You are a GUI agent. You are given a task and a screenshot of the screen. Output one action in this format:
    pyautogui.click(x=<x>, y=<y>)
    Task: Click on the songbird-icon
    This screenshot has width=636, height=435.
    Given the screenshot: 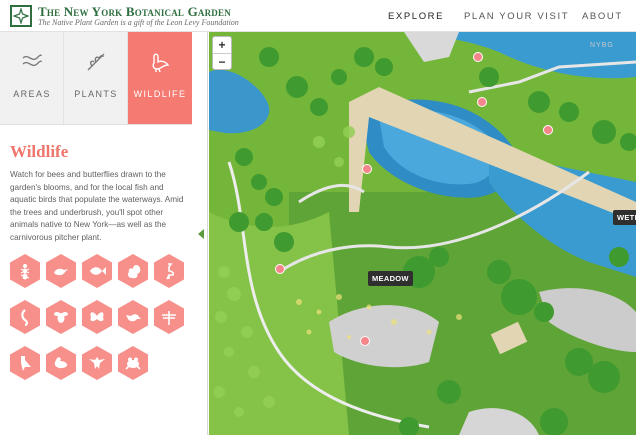 What is the action you would take?
    pyautogui.click(x=133, y=317)
    